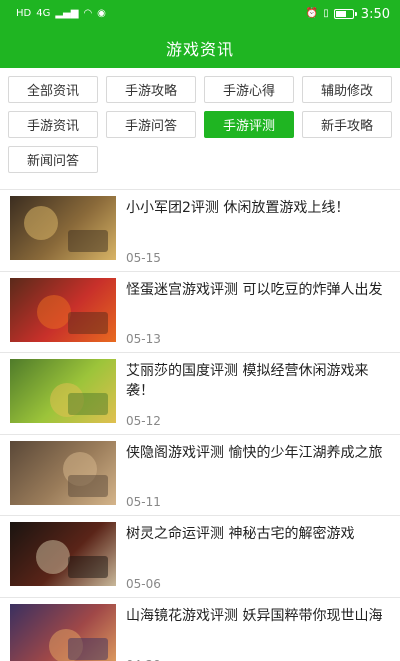  Describe the element at coordinates (151, 124) in the screenshot. I see `tag-button: 手游问答` at that location.